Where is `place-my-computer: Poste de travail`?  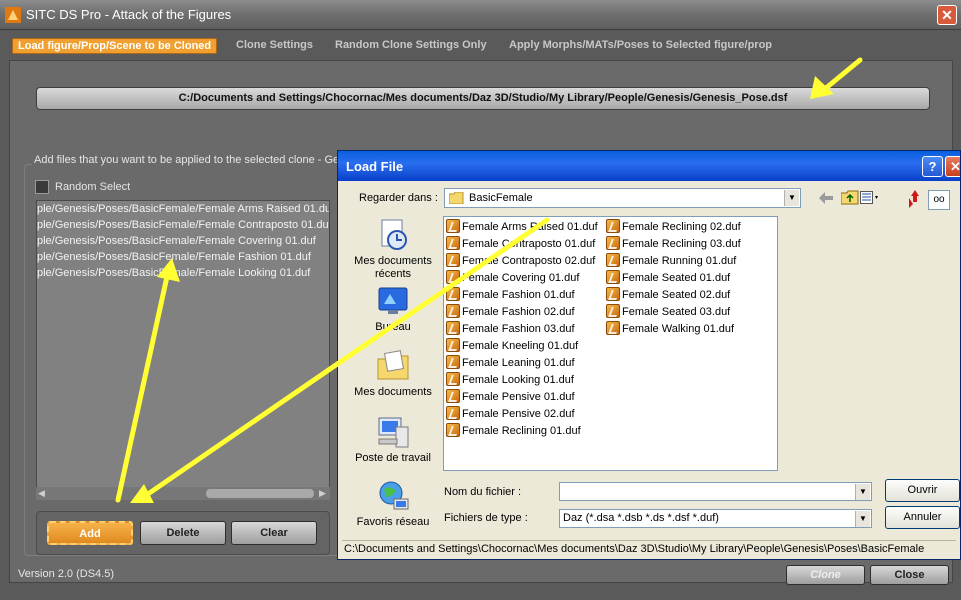
place-my-computer: Poste de travail is located at coordinates (393, 440).